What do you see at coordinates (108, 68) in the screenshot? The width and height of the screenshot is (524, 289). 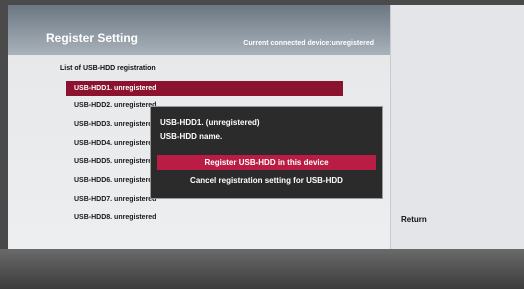 I see `list-title: List of USB-HDD registration` at bounding box center [108, 68].